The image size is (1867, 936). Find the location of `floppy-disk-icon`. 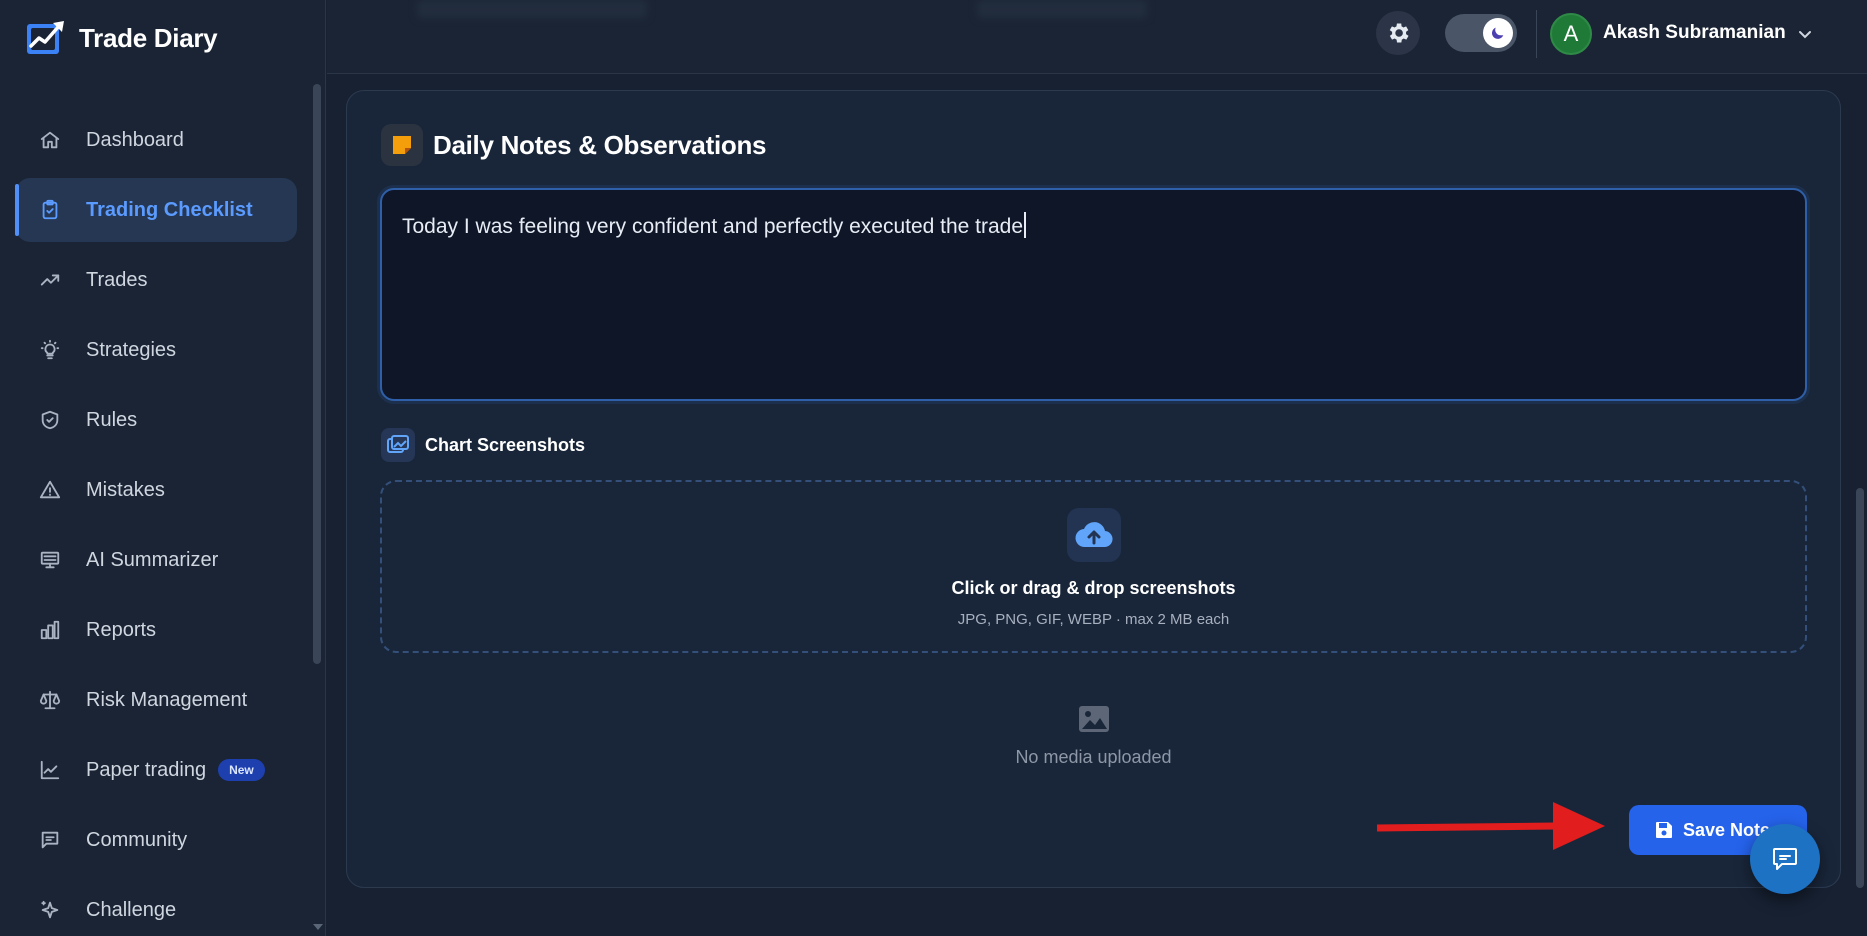

floppy-disk-icon is located at coordinates (1664, 830).